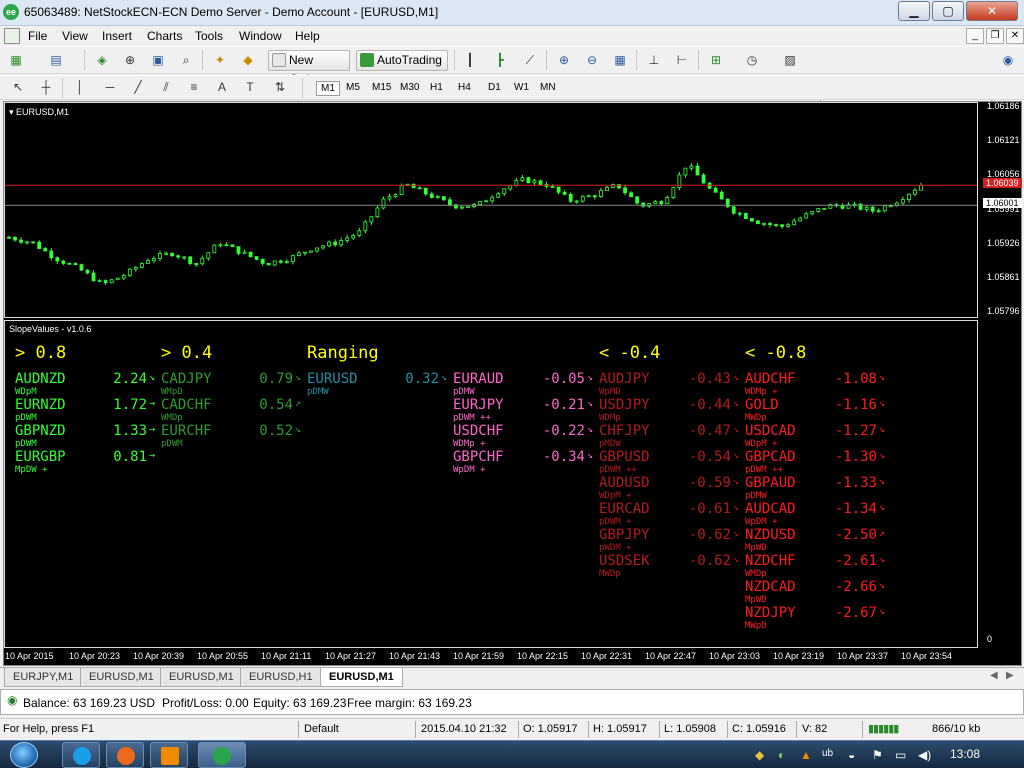  Describe the element at coordinates (222, 87) in the screenshot. I see `text-icon: A` at that location.